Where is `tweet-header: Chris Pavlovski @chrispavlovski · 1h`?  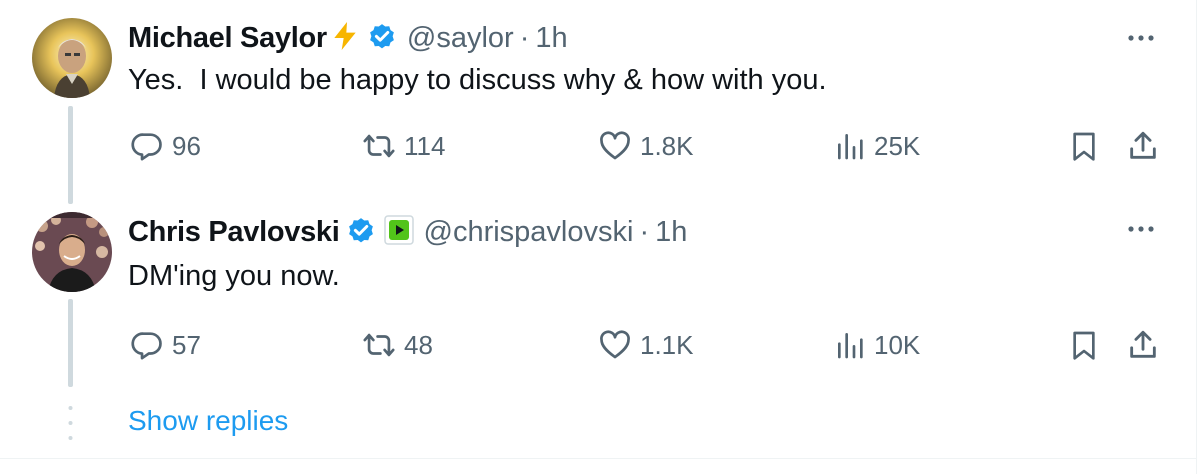 tweet-header: Chris Pavlovski @chrispavlovski · 1h is located at coordinates (407, 232).